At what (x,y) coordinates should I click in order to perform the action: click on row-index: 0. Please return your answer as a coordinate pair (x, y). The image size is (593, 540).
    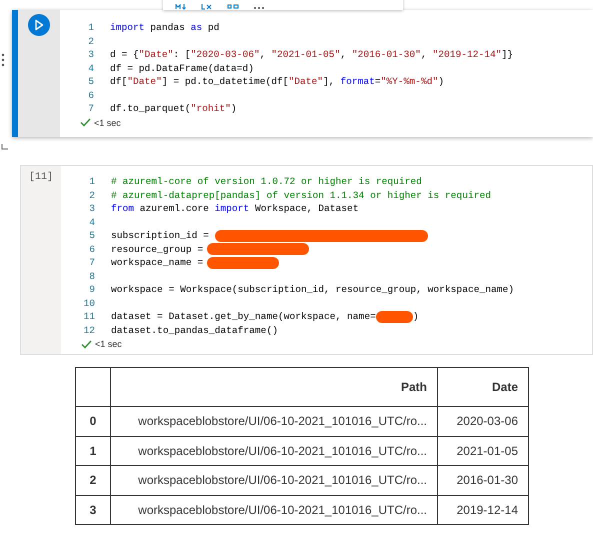
    Looking at the image, I should click on (93, 421).